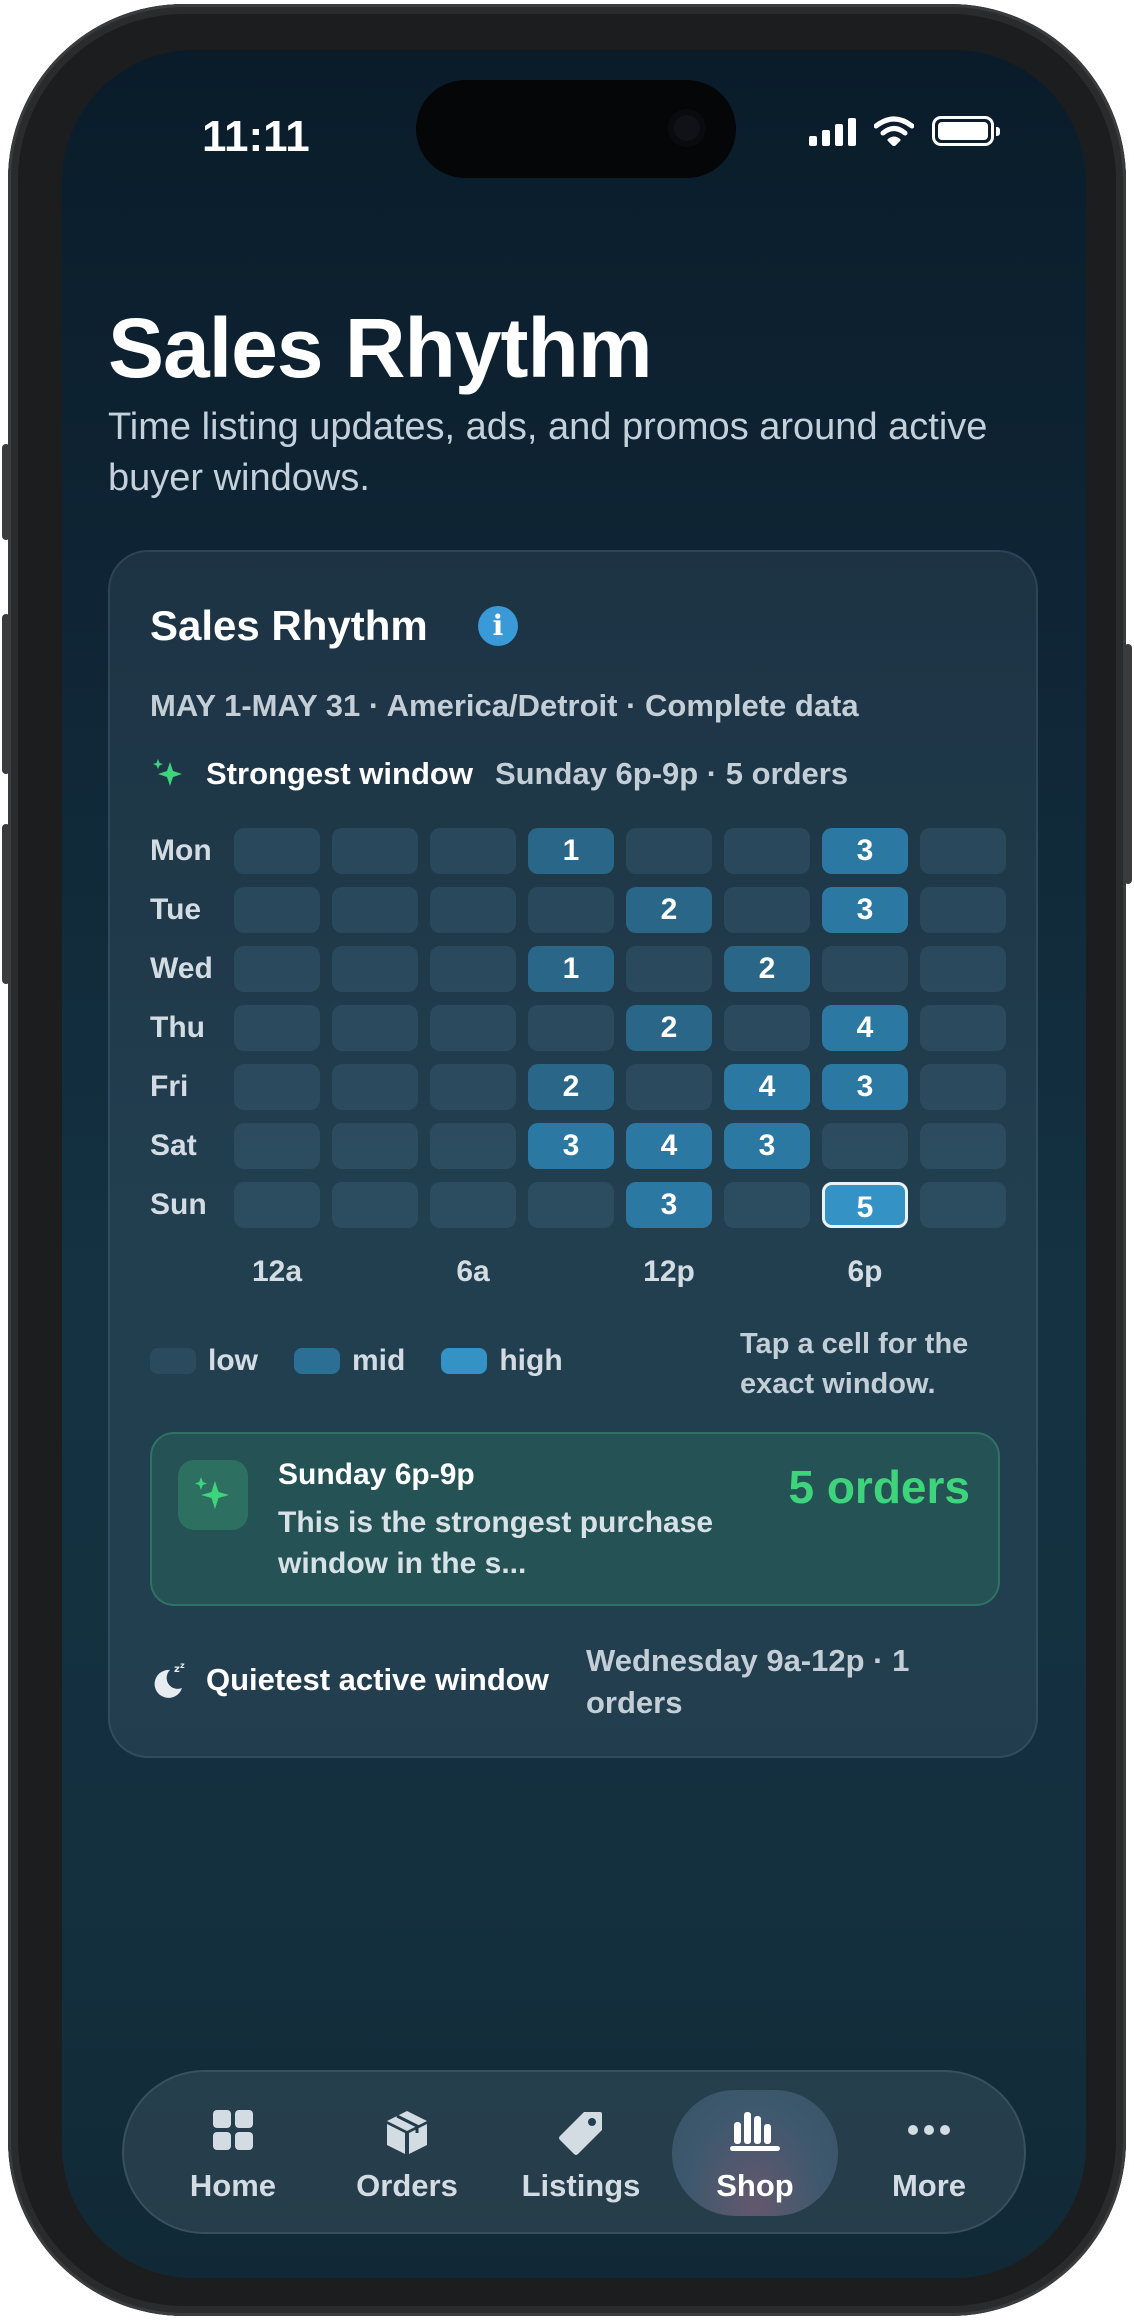 Image resolution: width=1134 pixels, height=2320 pixels. What do you see at coordinates (407, 2152) in the screenshot?
I see `tab-orders: Orders` at bounding box center [407, 2152].